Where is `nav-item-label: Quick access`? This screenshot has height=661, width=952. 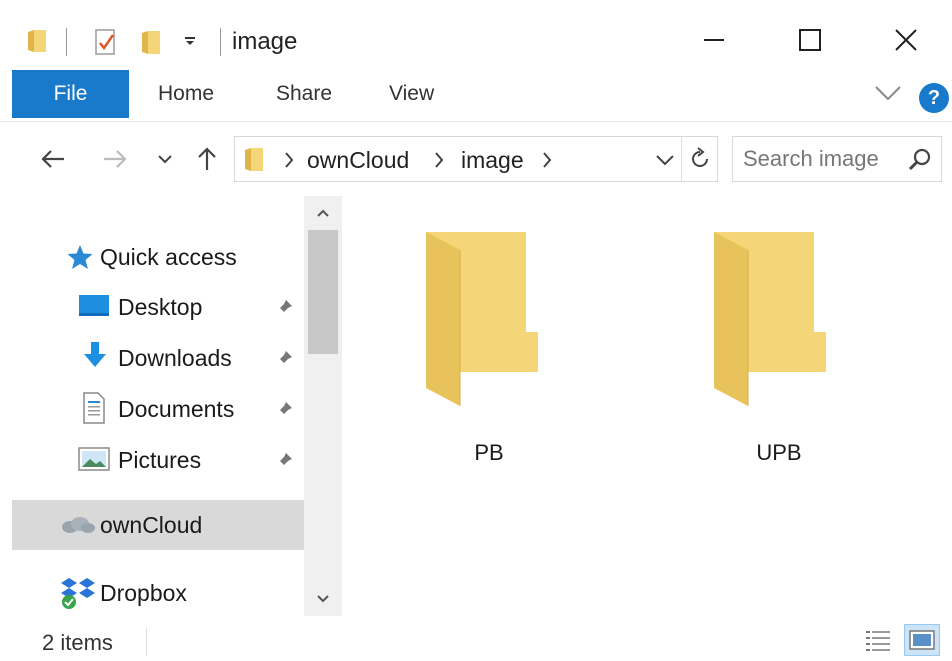
nav-item-label: Quick access is located at coordinates (168, 257).